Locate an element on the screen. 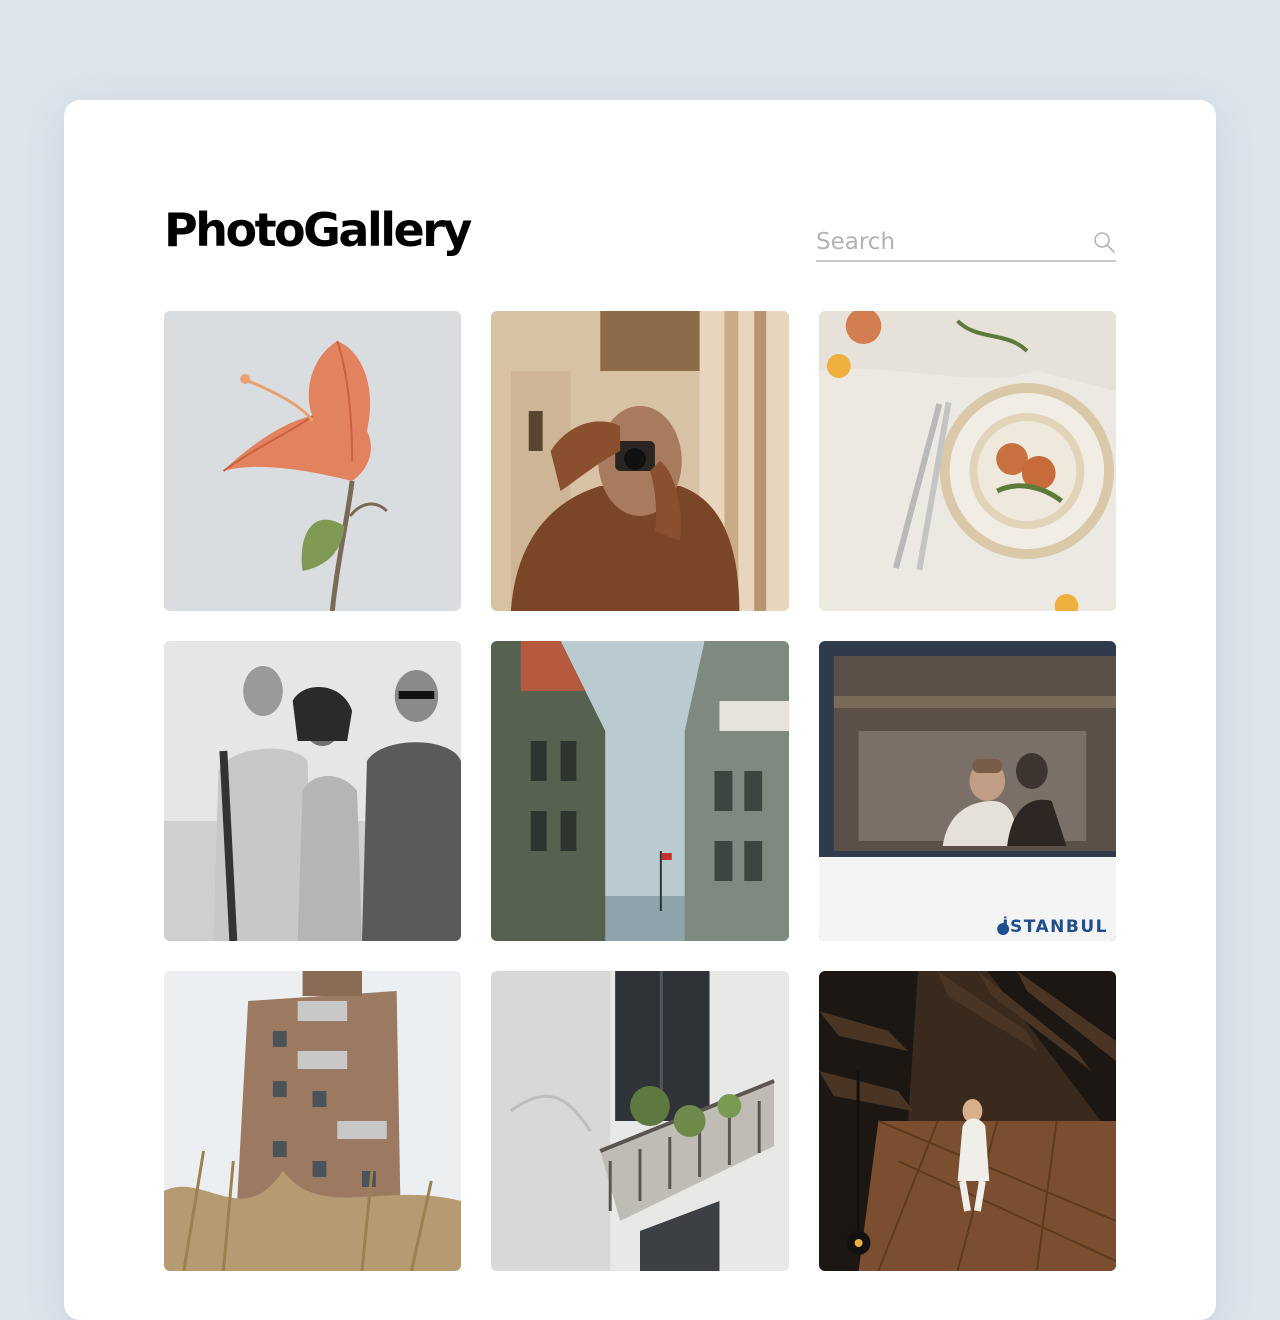 Image resolution: width=1280 pixels, height=1320 pixels. photo-tile-church-aisle is located at coordinates (967, 1121).